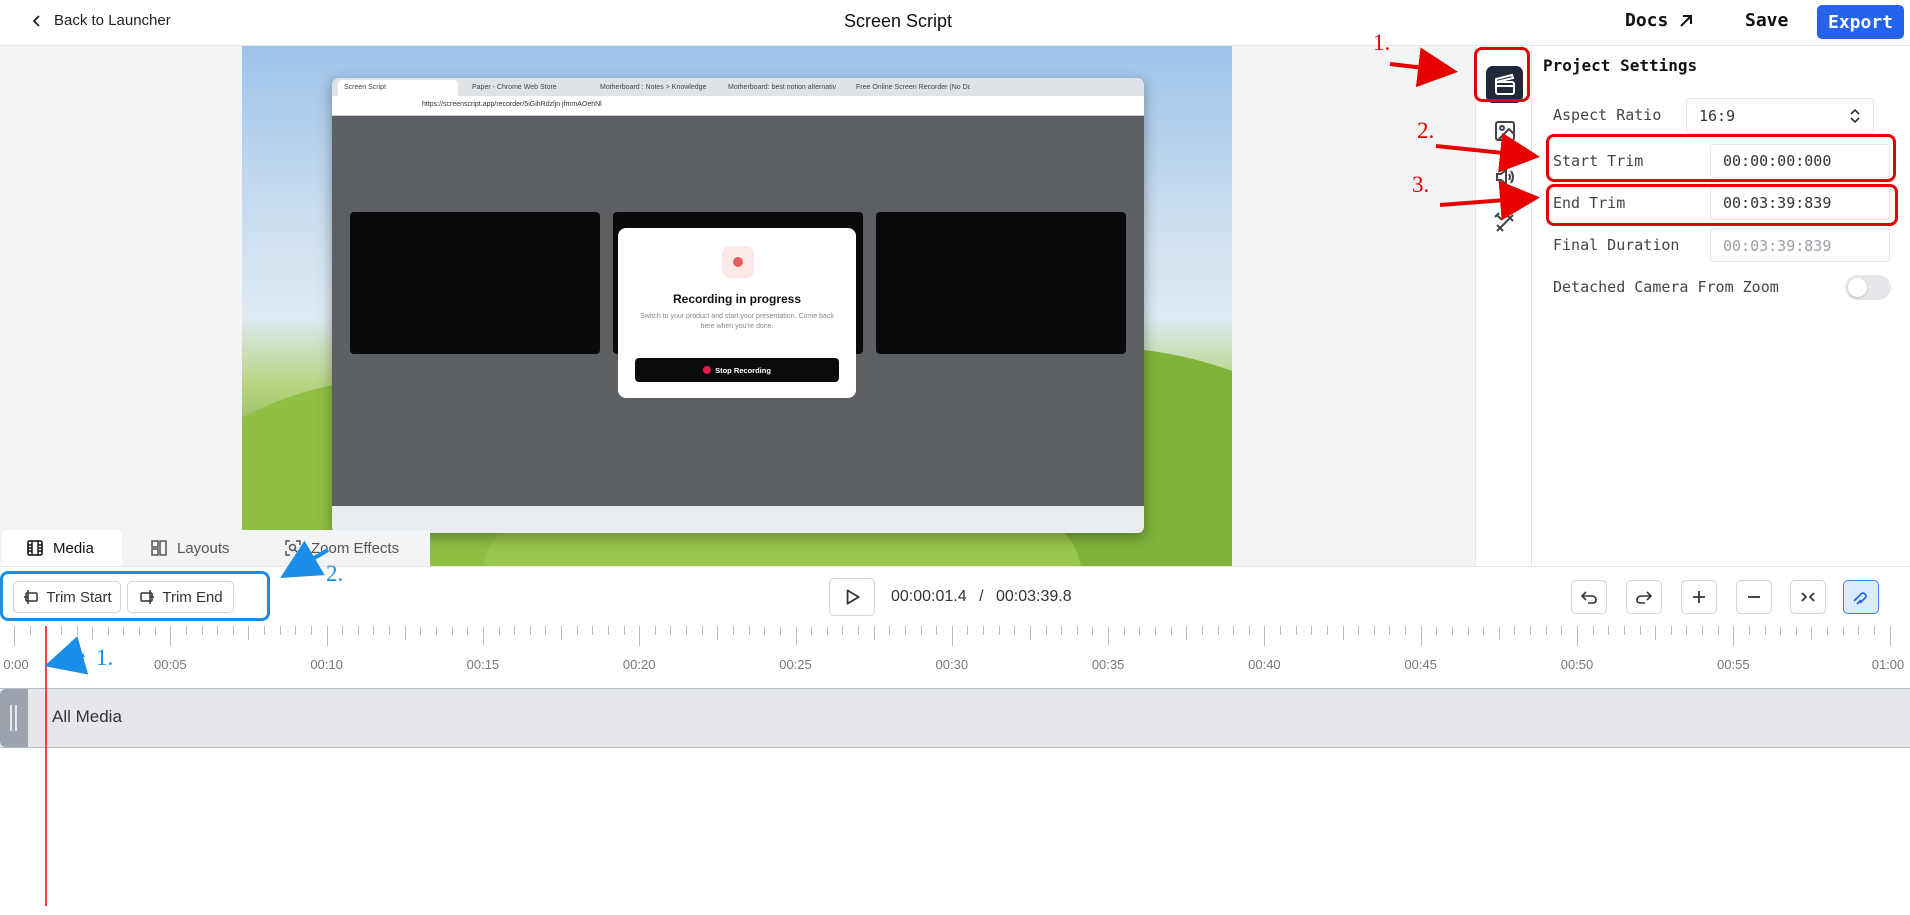  What do you see at coordinates (852, 597) in the screenshot?
I see `play-button` at bounding box center [852, 597].